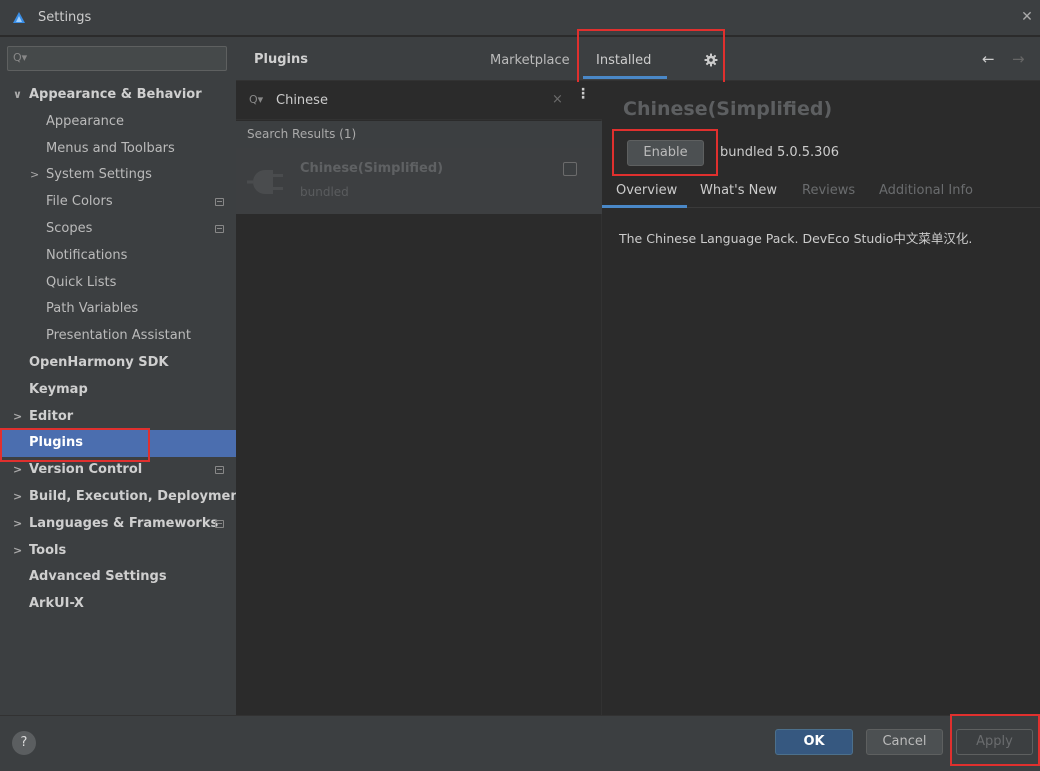  What do you see at coordinates (79, 202) in the screenshot?
I see `sidebar-item-label: File Colors` at bounding box center [79, 202].